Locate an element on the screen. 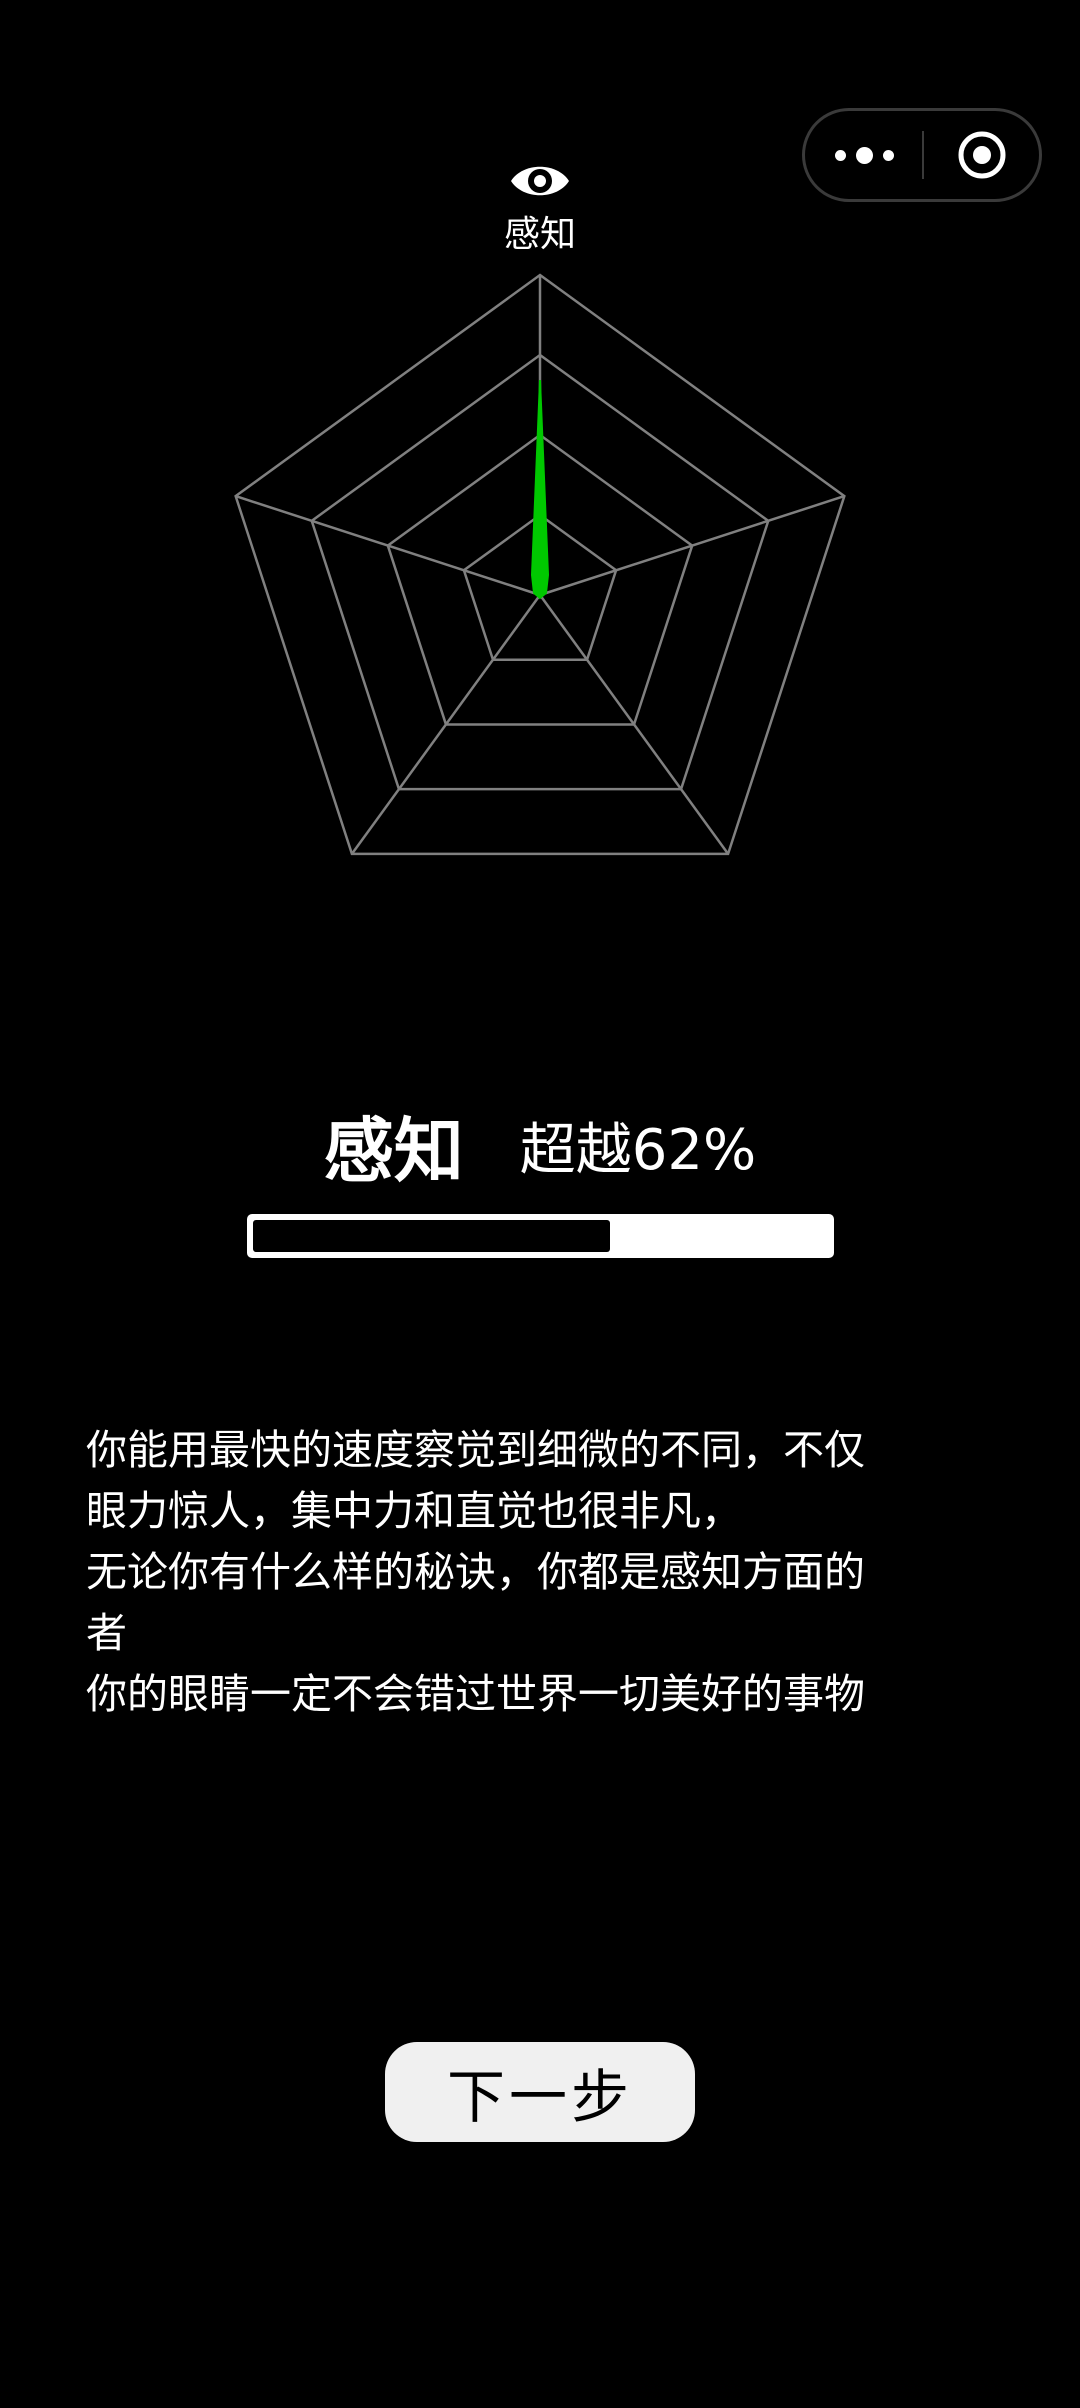 Image resolution: width=1080 pixels, height=2408 pixels. percentile-progress-bar is located at coordinates (540, 1236).